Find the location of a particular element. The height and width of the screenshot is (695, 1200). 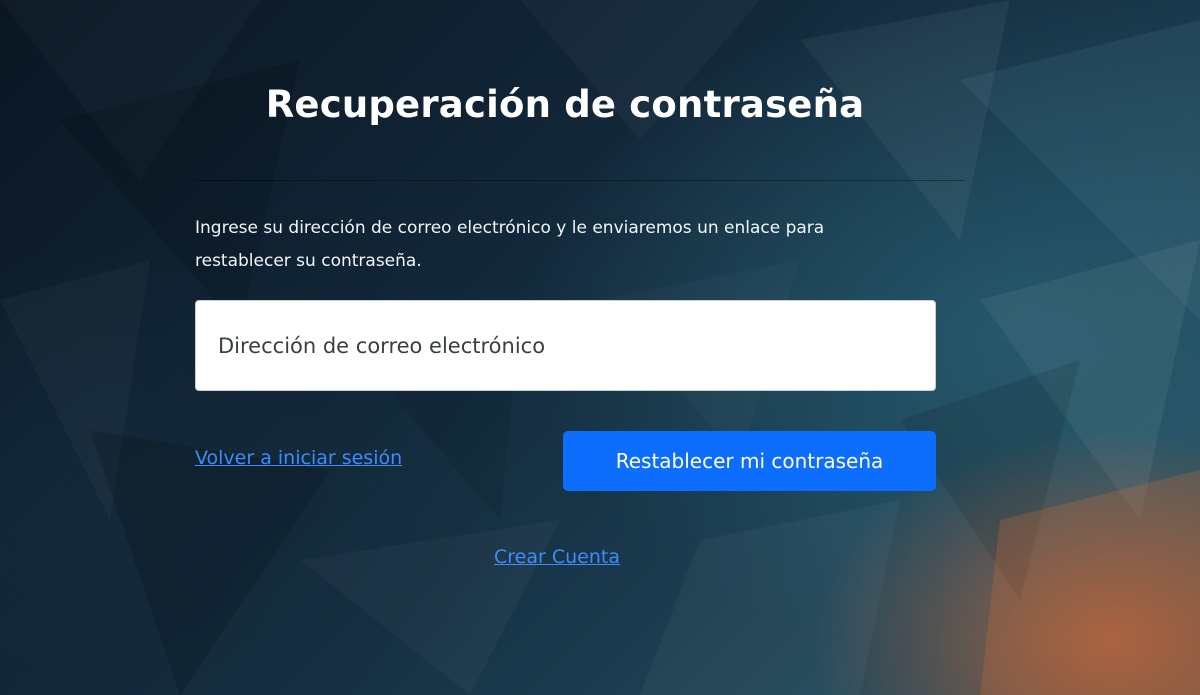

page-title: Recuperación de contraseña is located at coordinates (565, 104).